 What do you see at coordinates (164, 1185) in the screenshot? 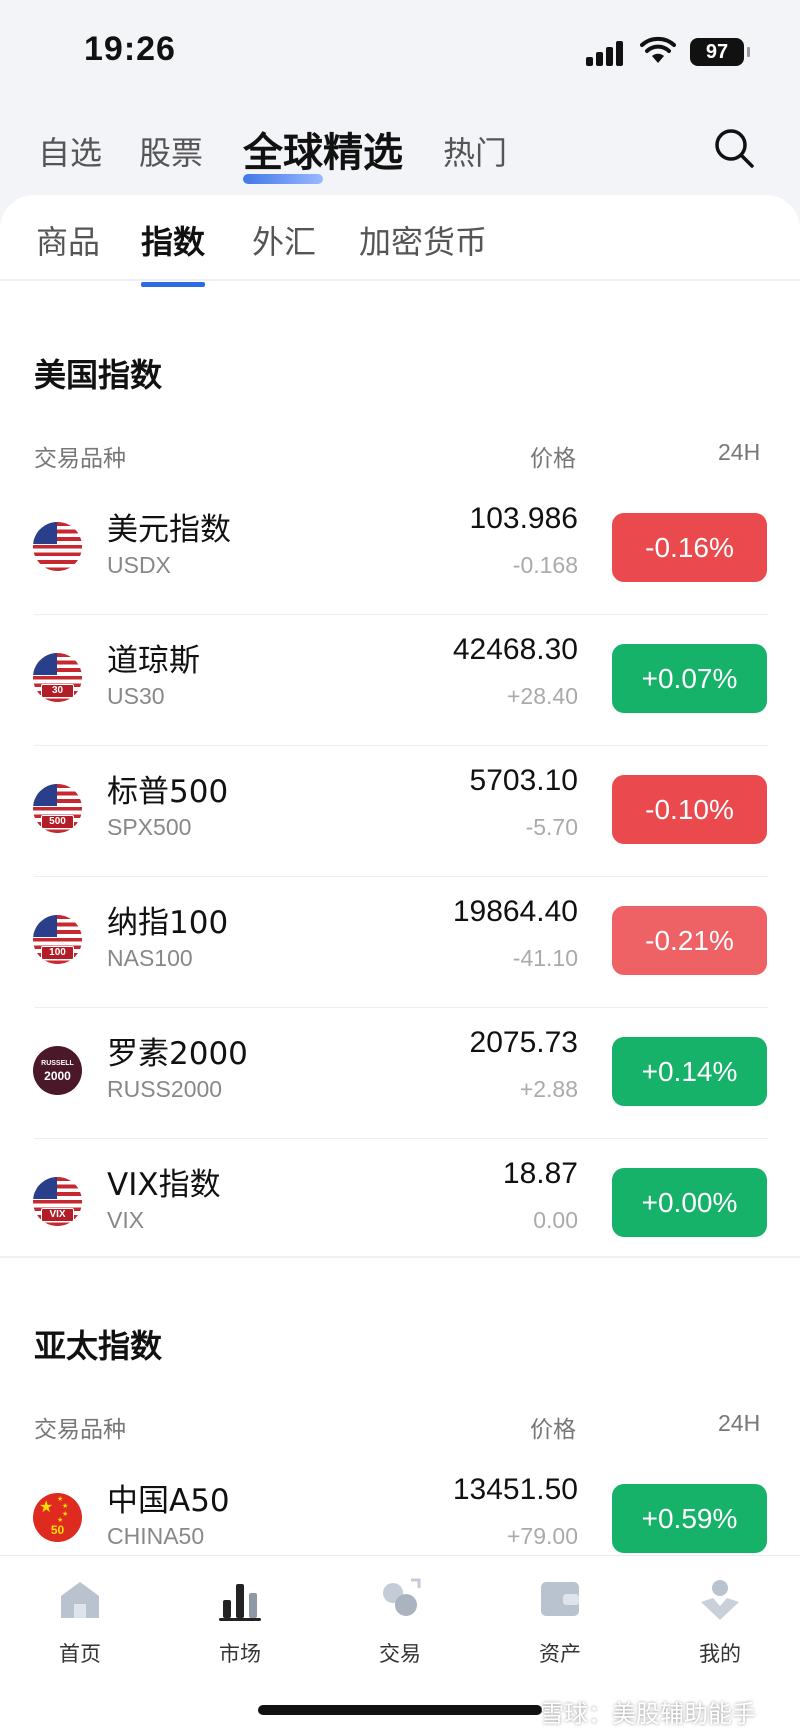
I see `instrument-name: VIX指数` at bounding box center [164, 1185].